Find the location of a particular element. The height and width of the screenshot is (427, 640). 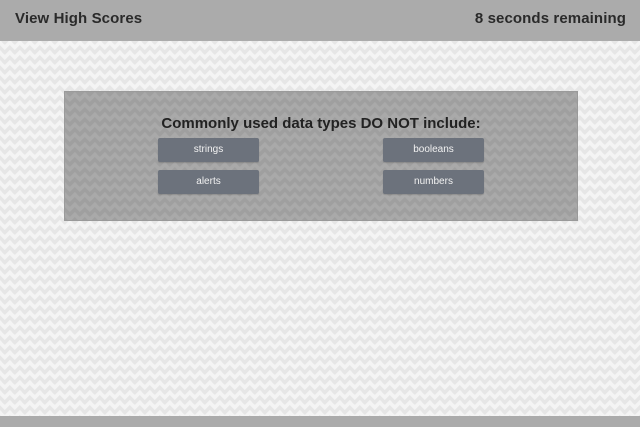

footer-bar is located at coordinates (320, 421).